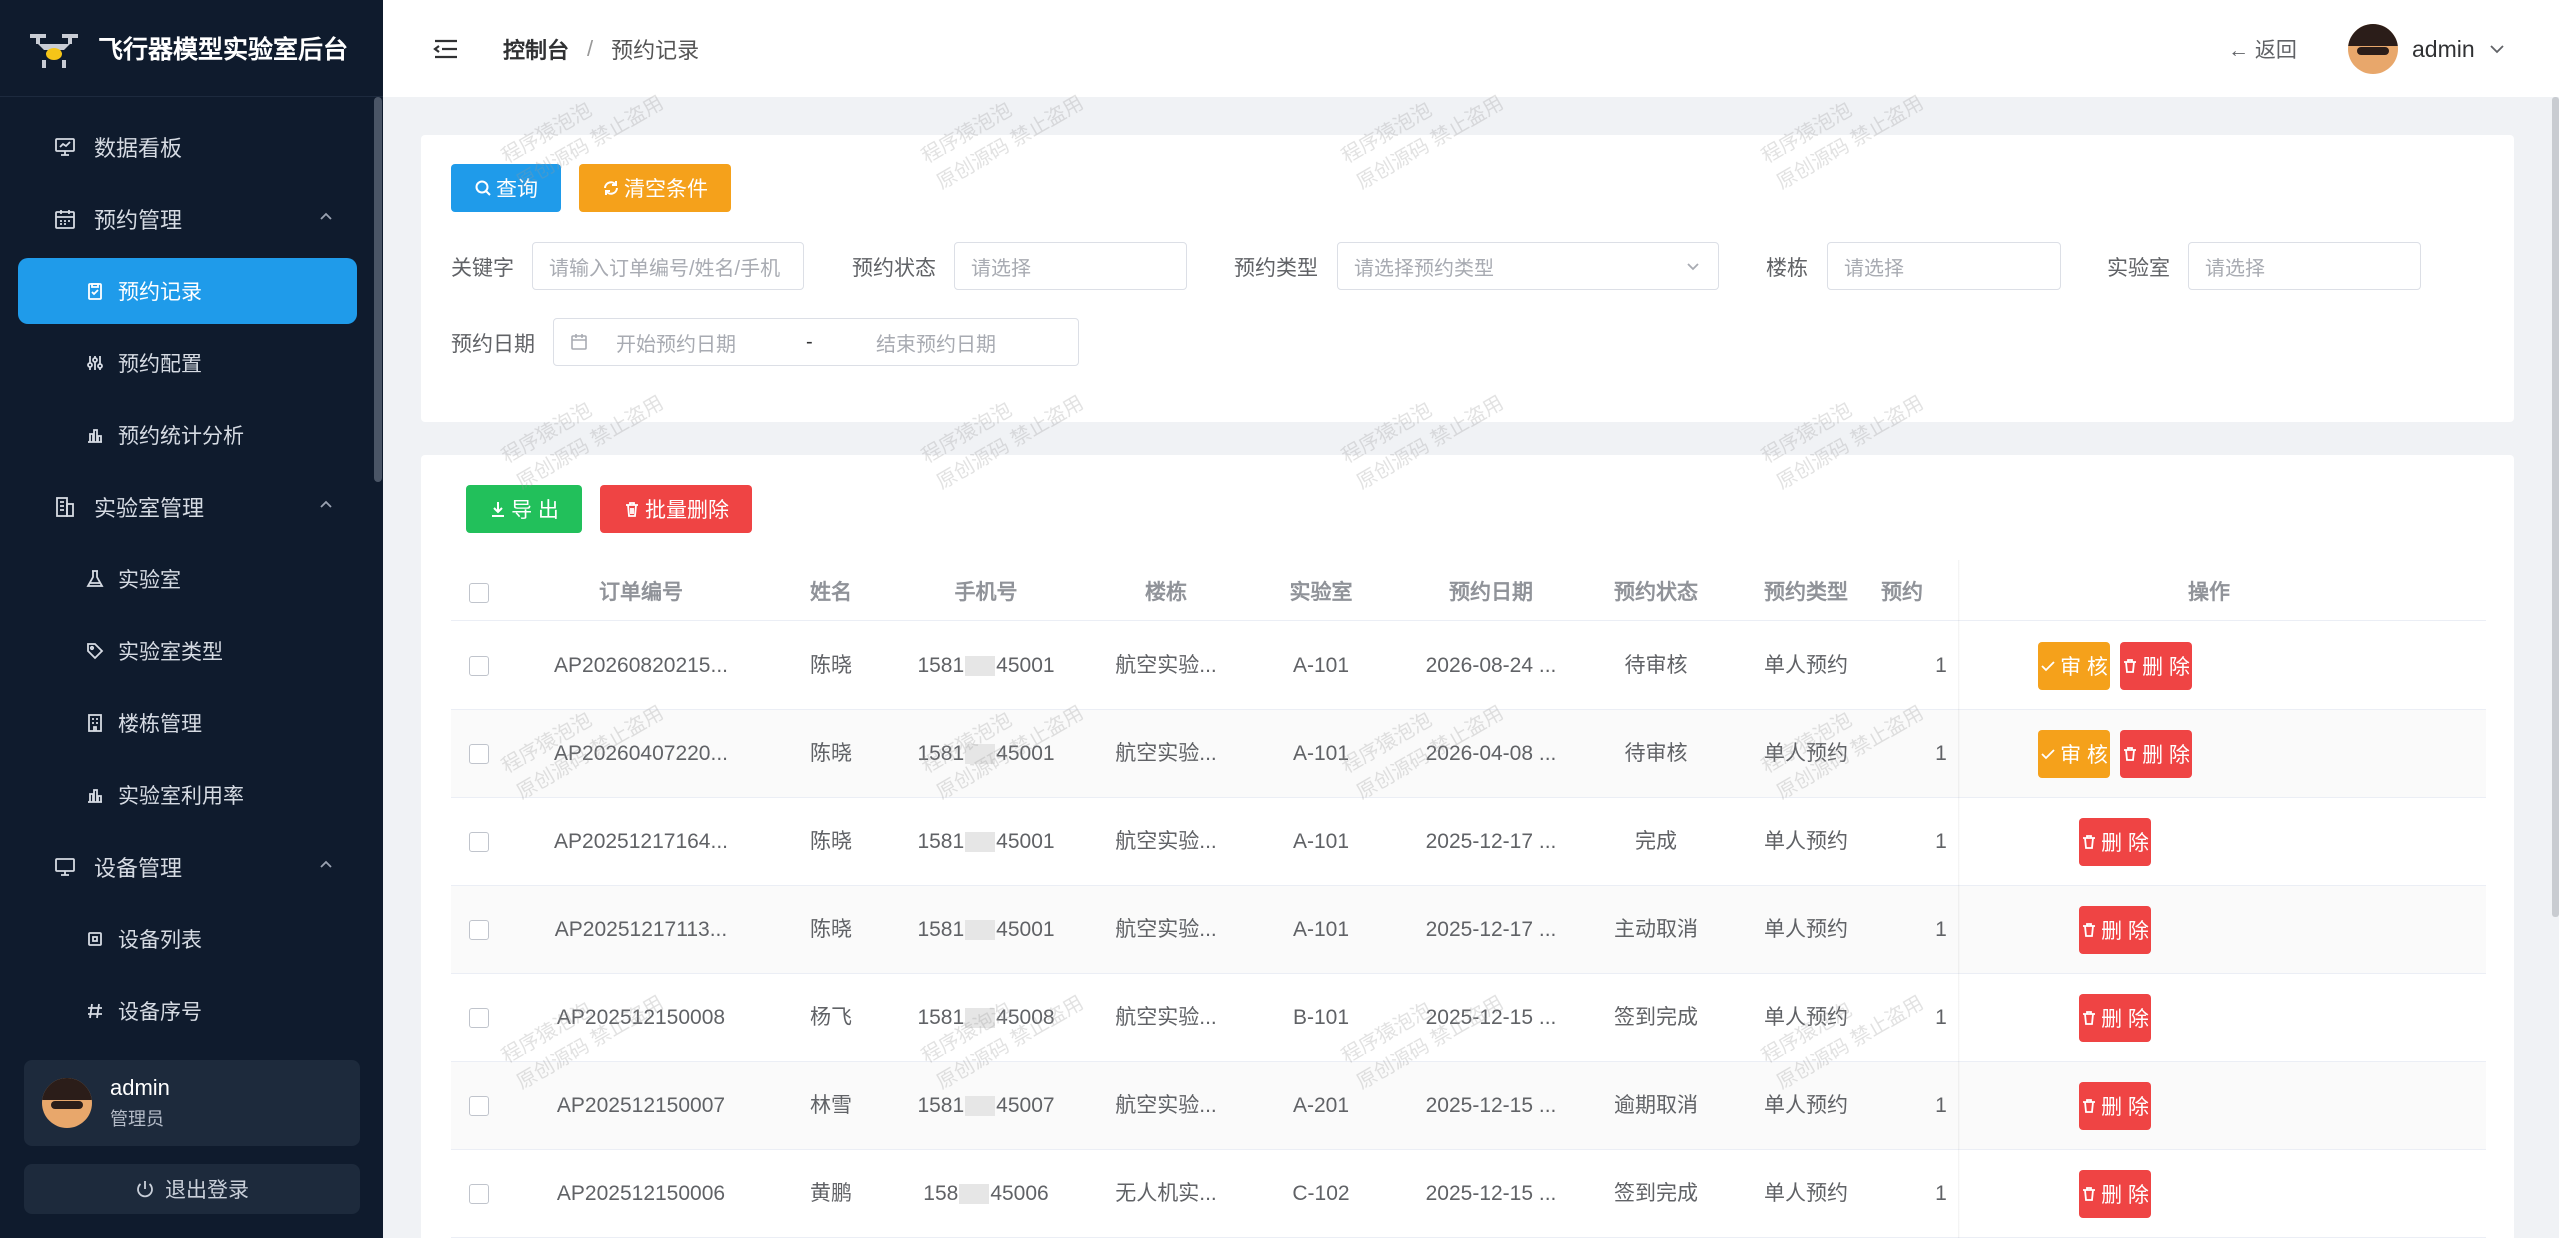  What do you see at coordinates (498, 509) in the screenshot?
I see `download-icon` at bounding box center [498, 509].